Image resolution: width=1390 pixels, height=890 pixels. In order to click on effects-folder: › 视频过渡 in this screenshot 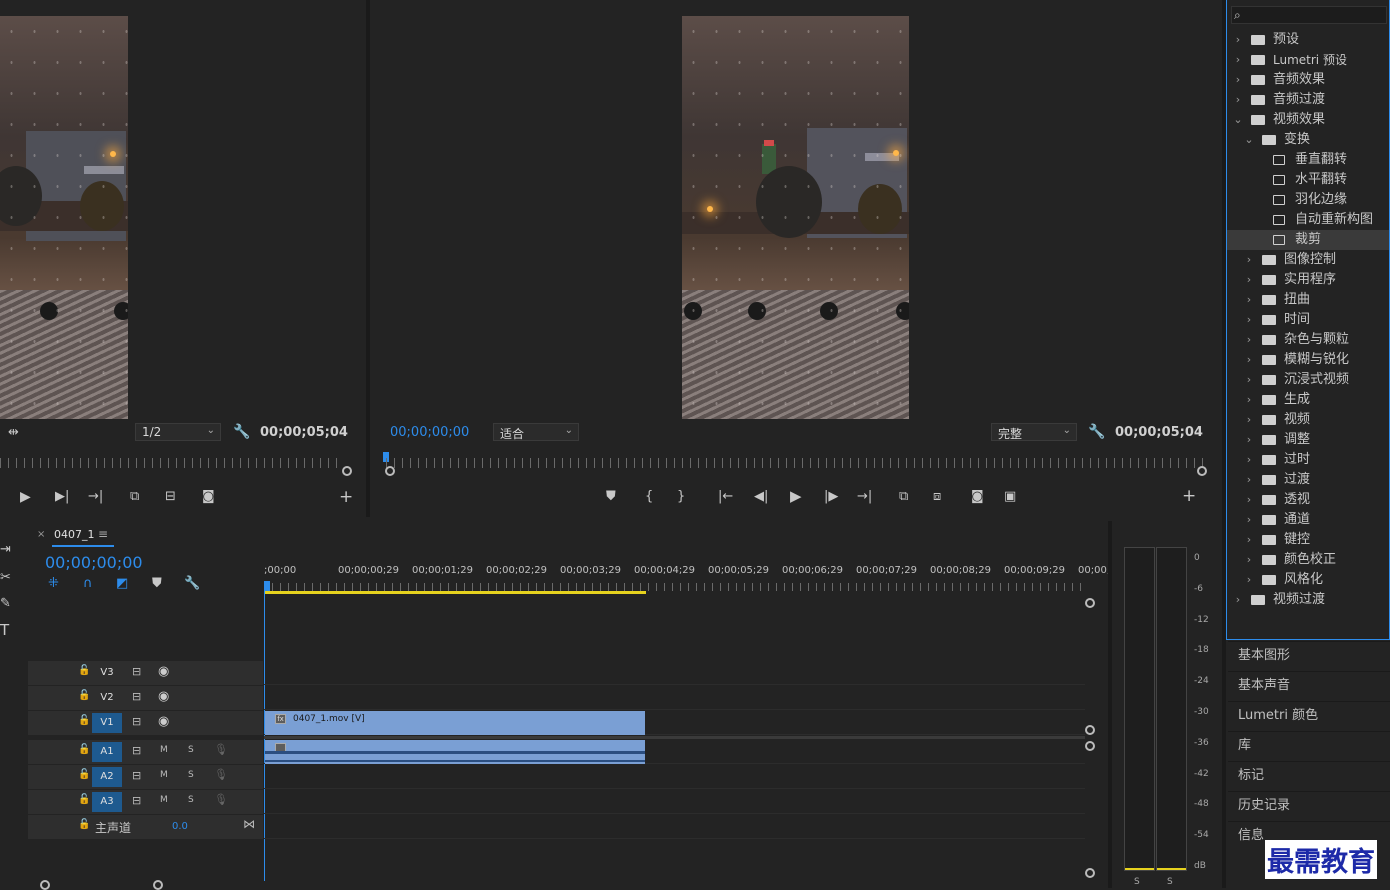, I will do `click(1308, 600)`.